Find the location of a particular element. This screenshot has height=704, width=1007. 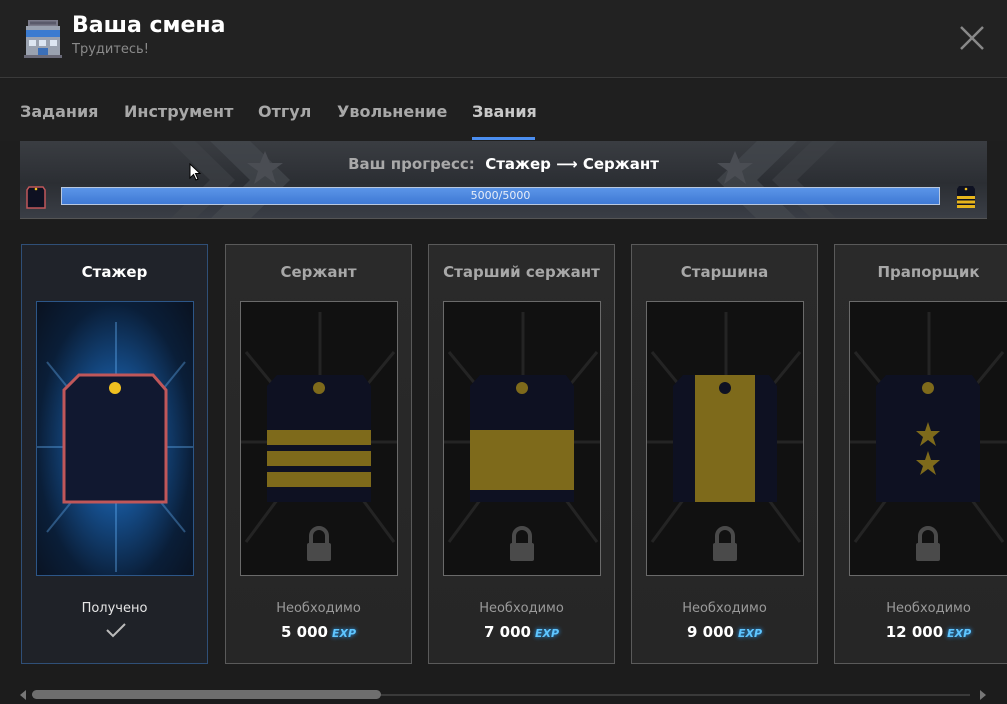

rank-cost-value: 12 000 is located at coordinates (914, 632).